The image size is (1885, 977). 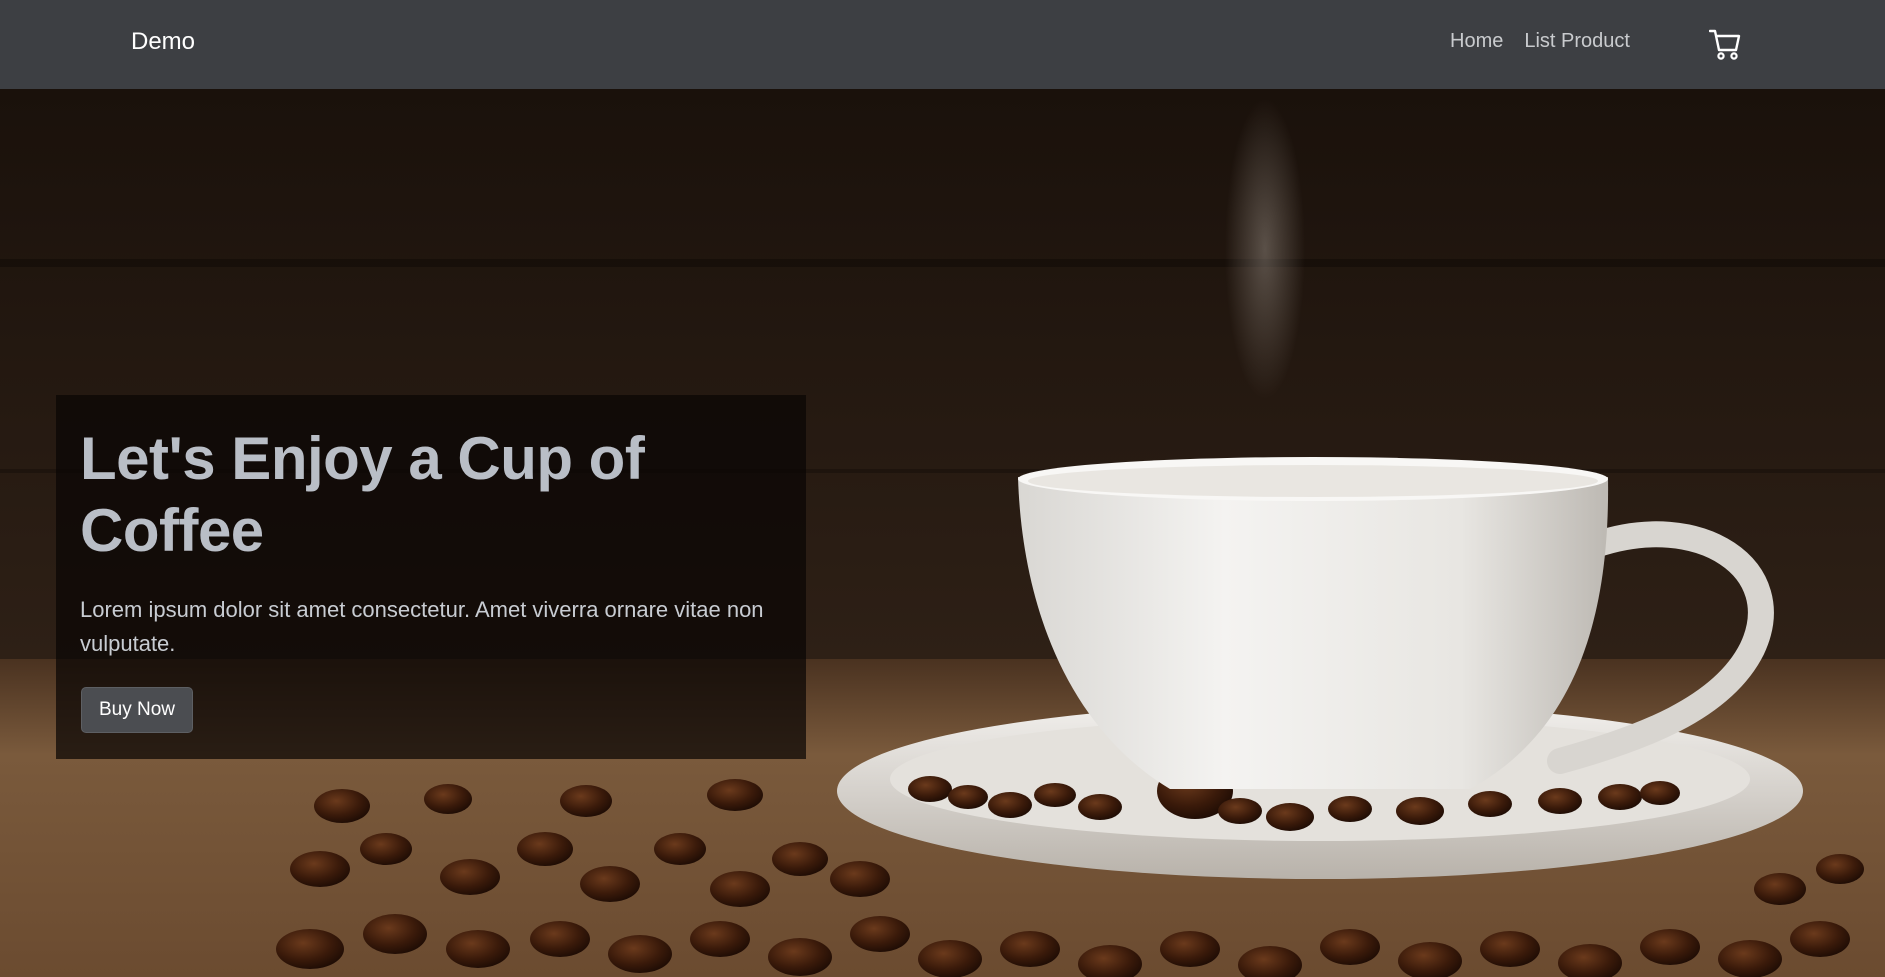 What do you see at coordinates (1724, 45) in the screenshot?
I see `shopping-cart-icon` at bounding box center [1724, 45].